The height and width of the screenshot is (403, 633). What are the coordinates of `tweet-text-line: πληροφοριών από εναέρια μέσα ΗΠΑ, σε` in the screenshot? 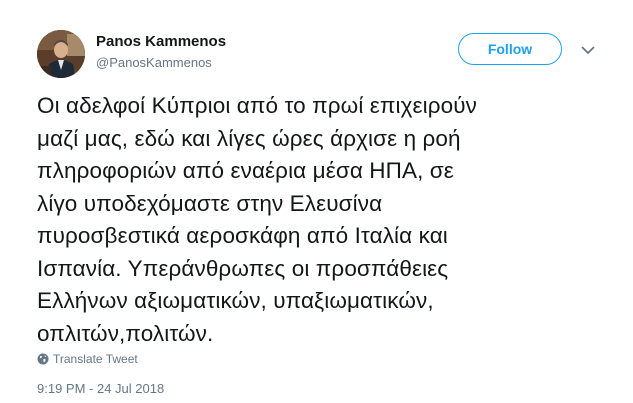 It's located at (245, 170).